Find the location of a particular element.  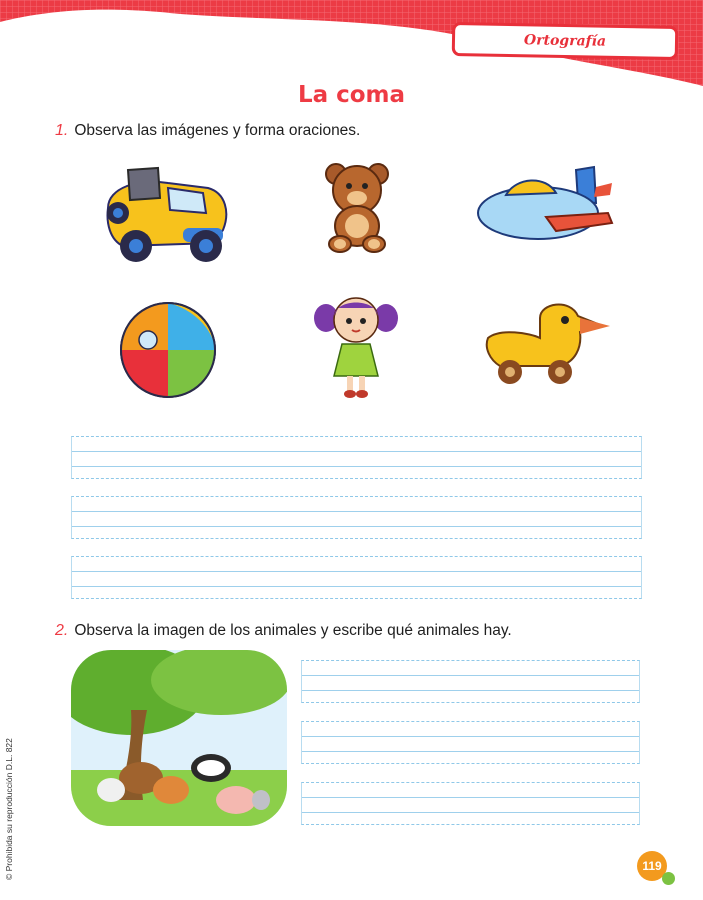

animals-under-tree-image is located at coordinates (179, 738).